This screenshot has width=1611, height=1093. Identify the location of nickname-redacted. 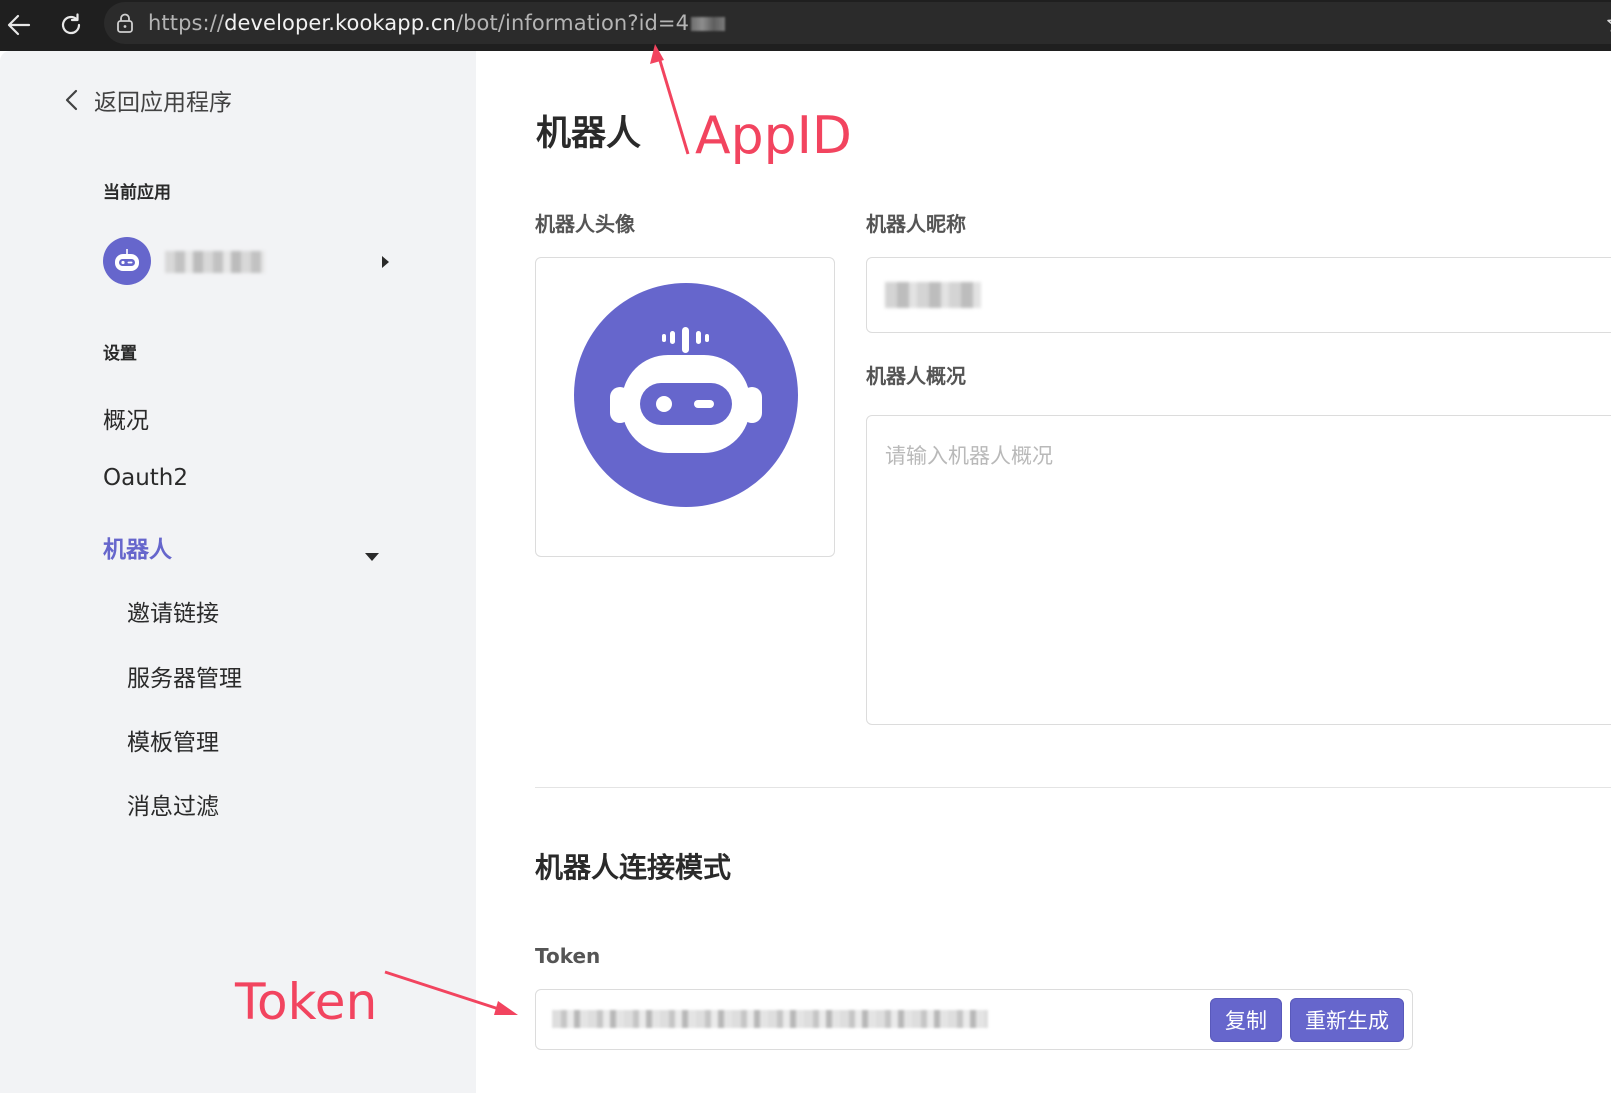
(933, 295).